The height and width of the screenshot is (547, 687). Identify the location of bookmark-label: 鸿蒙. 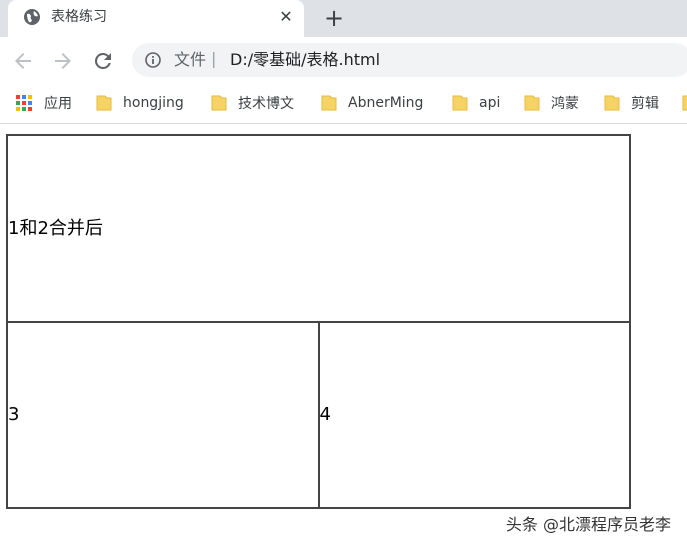
(565, 104).